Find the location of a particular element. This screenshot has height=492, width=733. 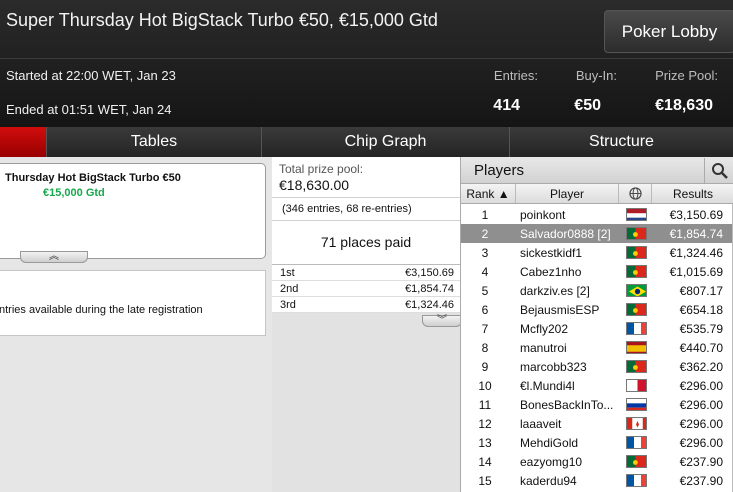

player-result: €654.18 is located at coordinates (701, 310).